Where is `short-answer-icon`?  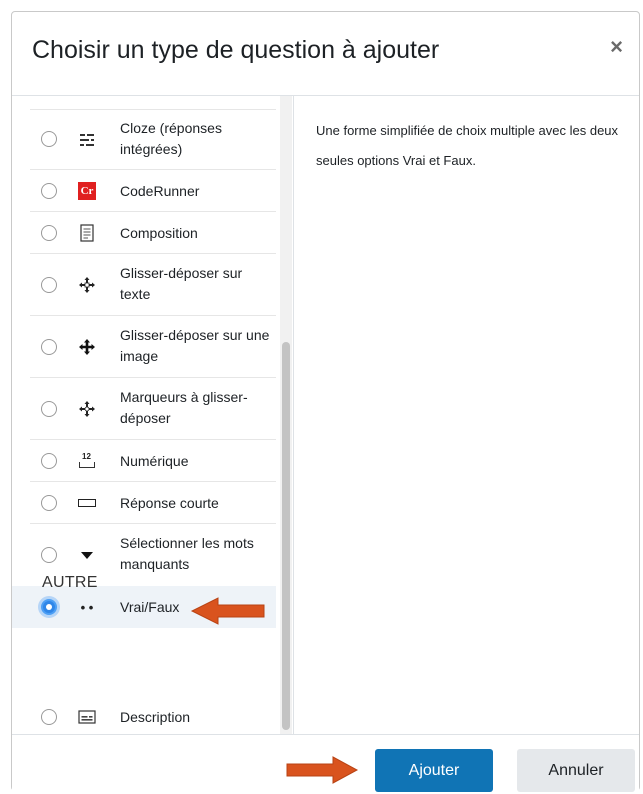 short-answer-icon is located at coordinates (87, 503).